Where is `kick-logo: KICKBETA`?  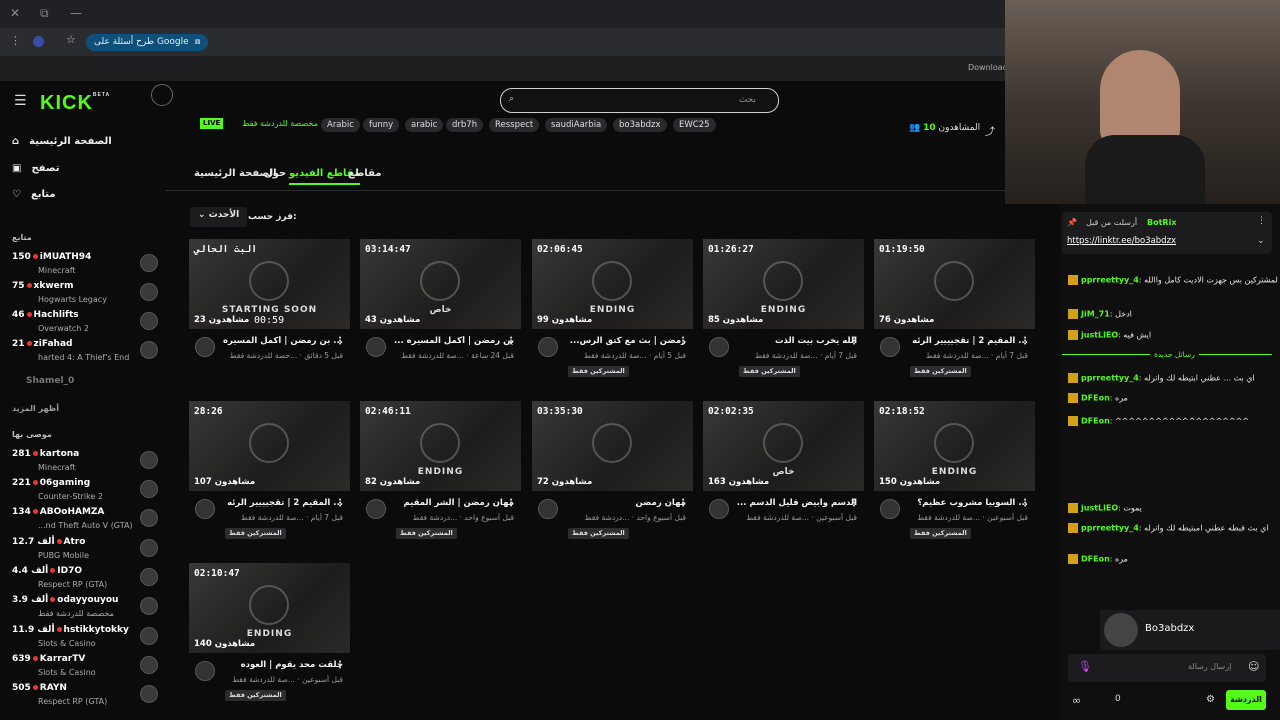 kick-logo: KICKBETA is located at coordinates (75, 103).